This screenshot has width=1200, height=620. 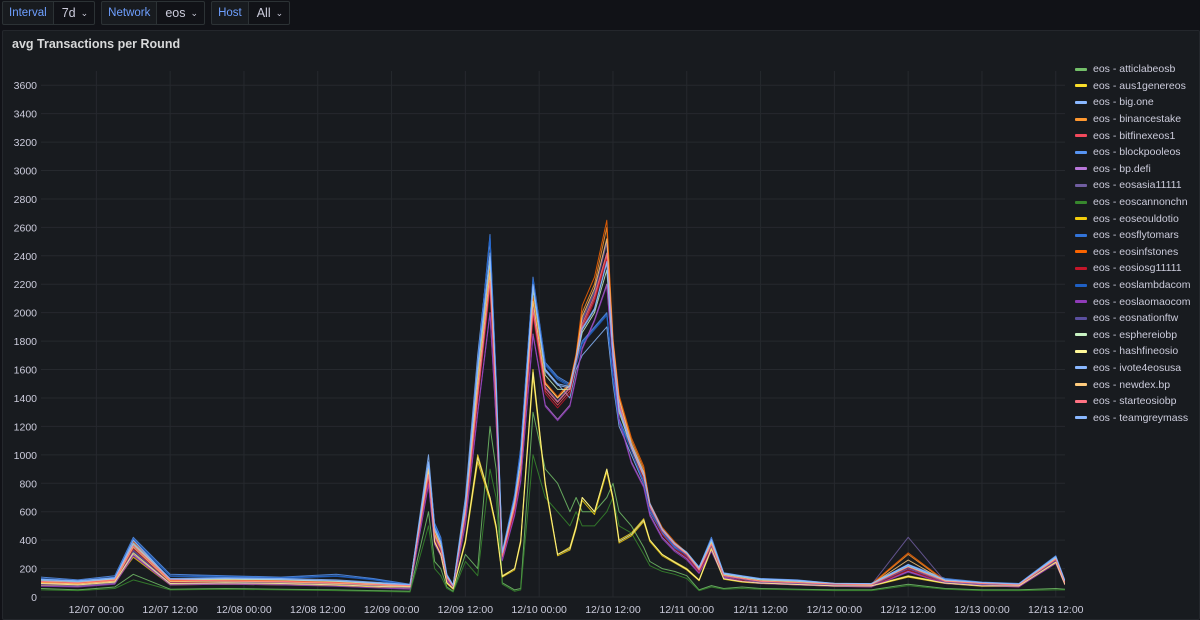 I want to click on host-value: All, so click(x=263, y=13).